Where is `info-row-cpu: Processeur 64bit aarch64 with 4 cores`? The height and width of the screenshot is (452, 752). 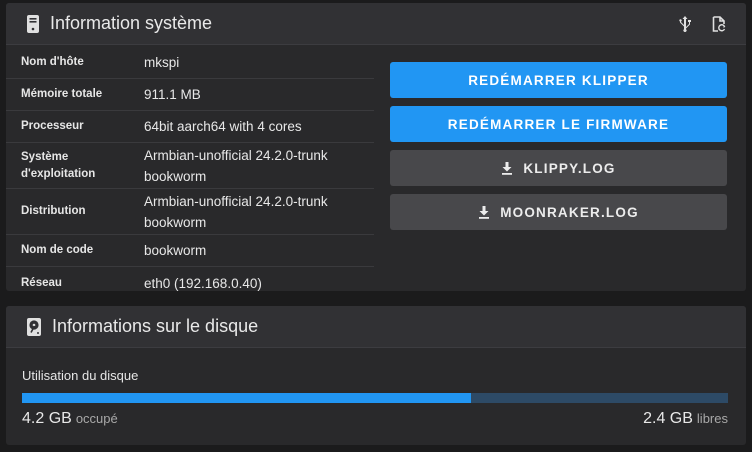
info-row-cpu: Processeur 64bit aarch64 with 4 cores is located at coordinates (190, 127).